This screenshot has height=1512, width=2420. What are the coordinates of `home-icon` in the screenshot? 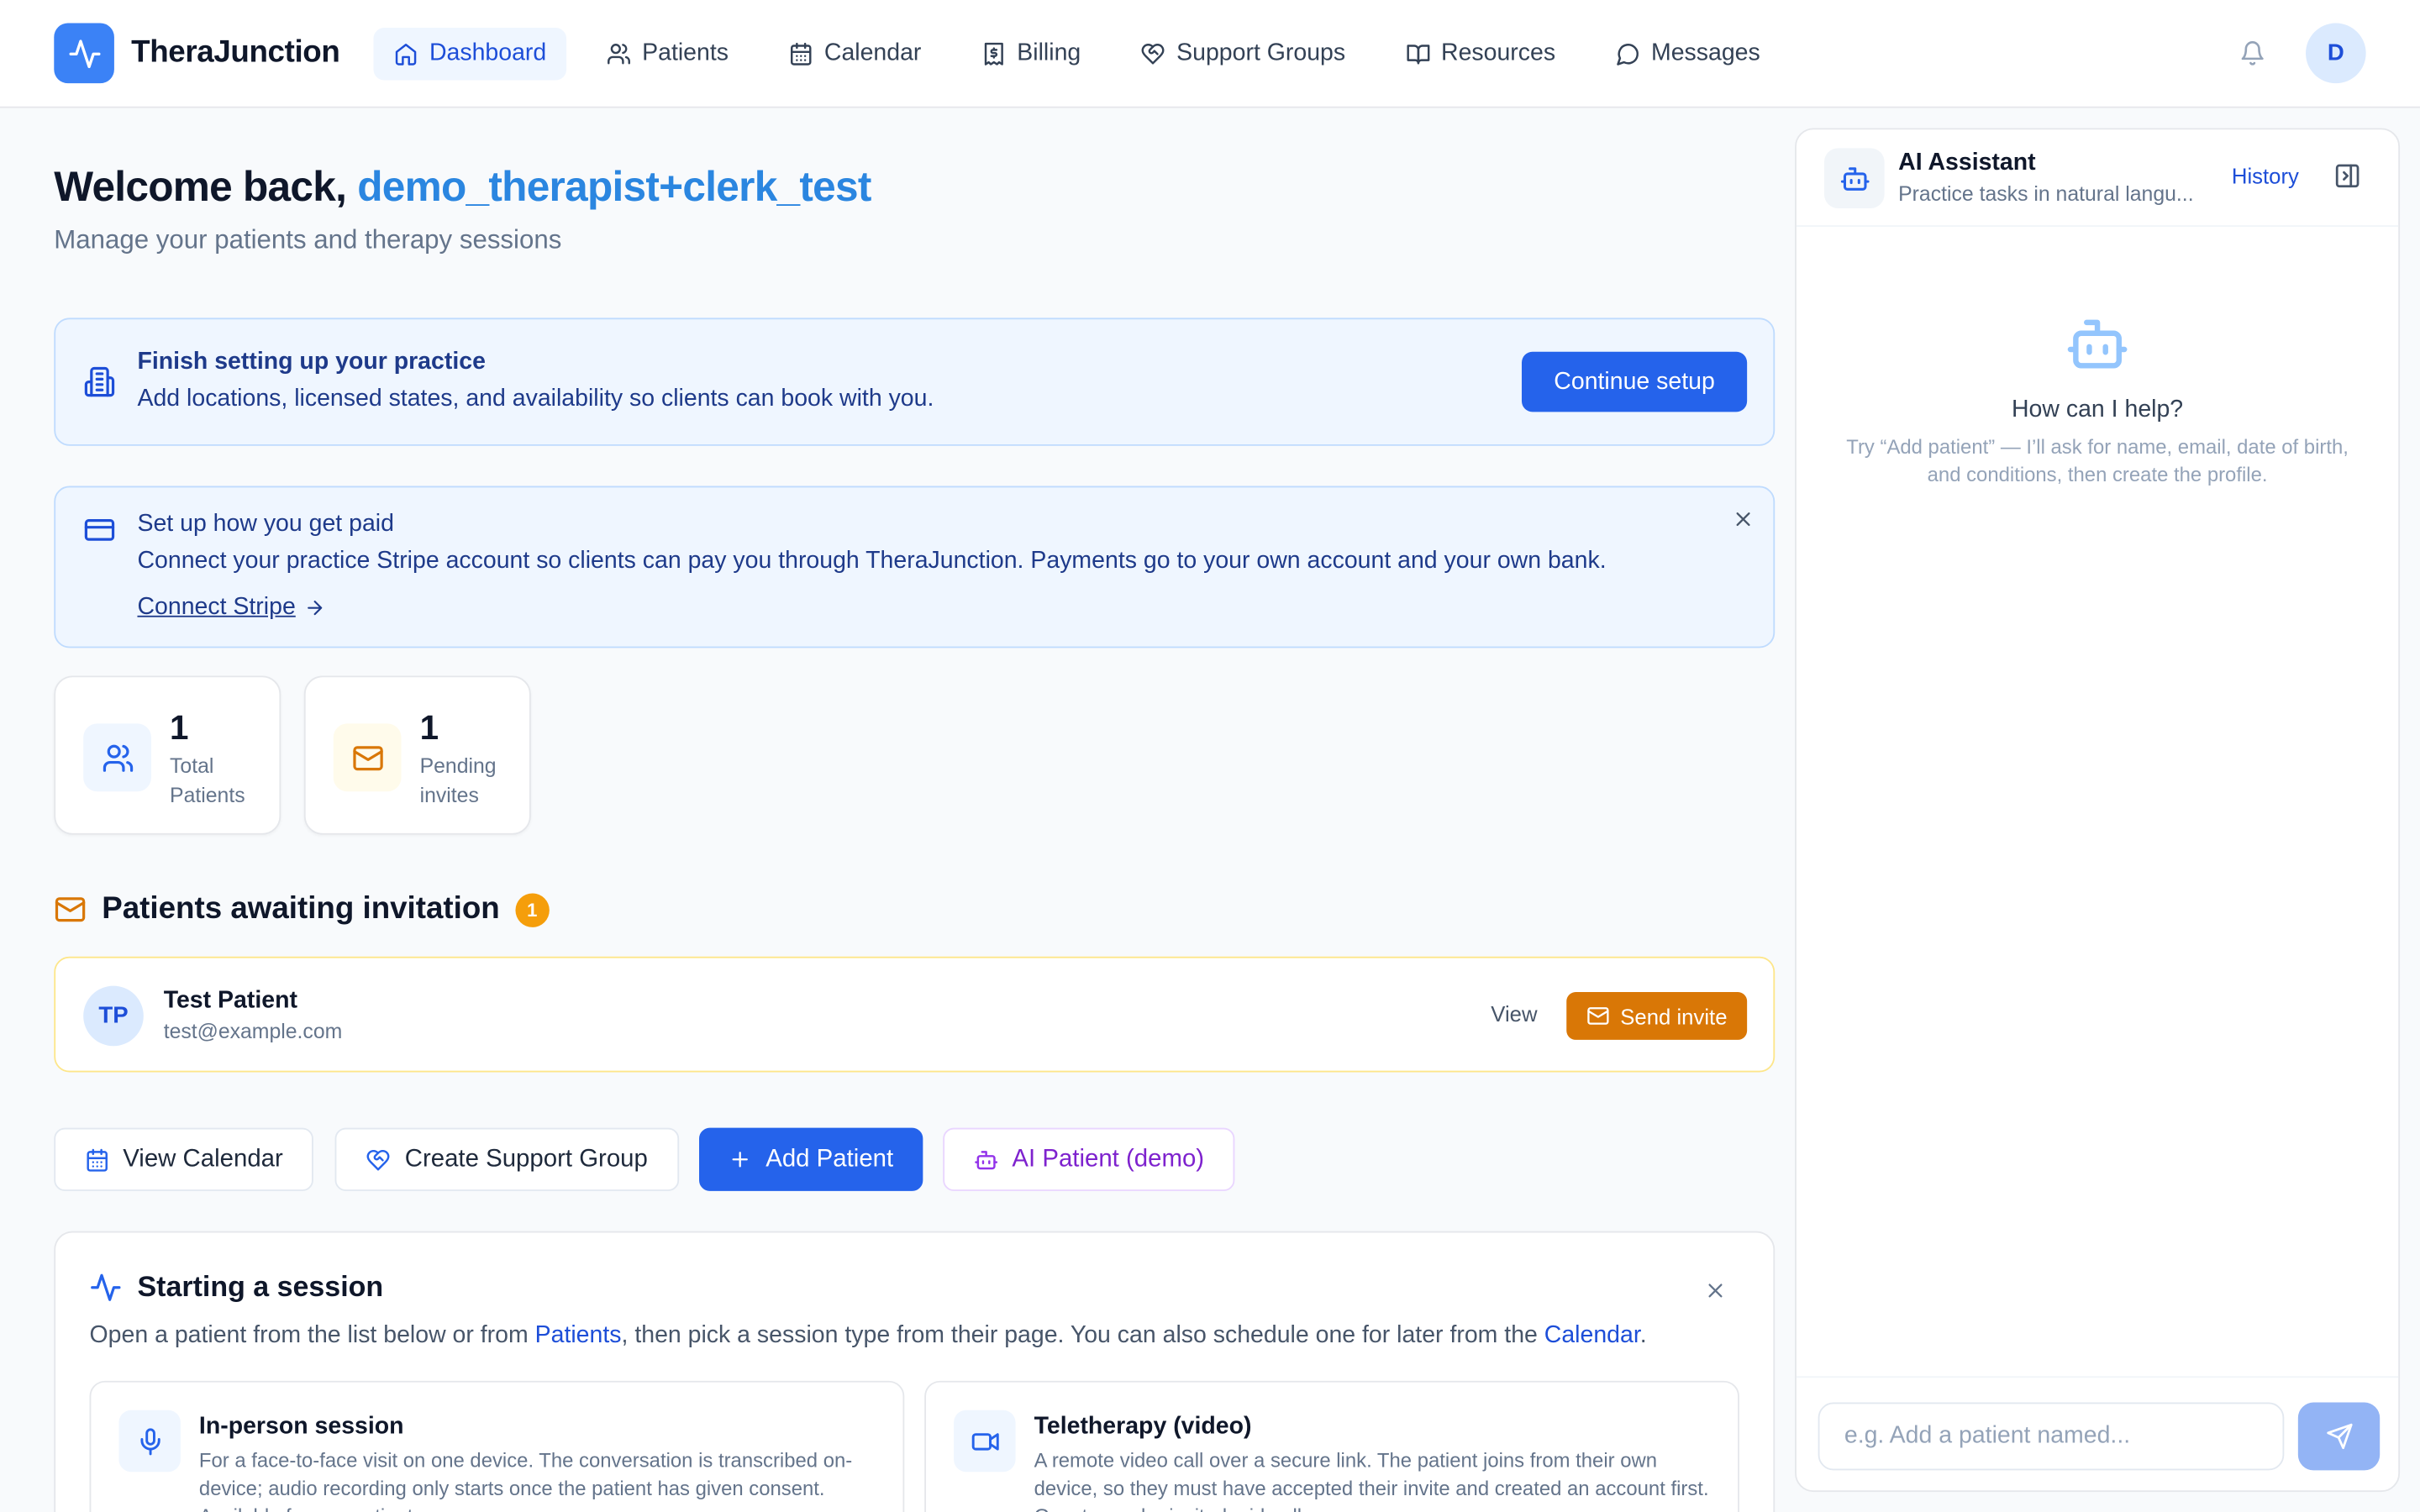 It's located at (406, 54).